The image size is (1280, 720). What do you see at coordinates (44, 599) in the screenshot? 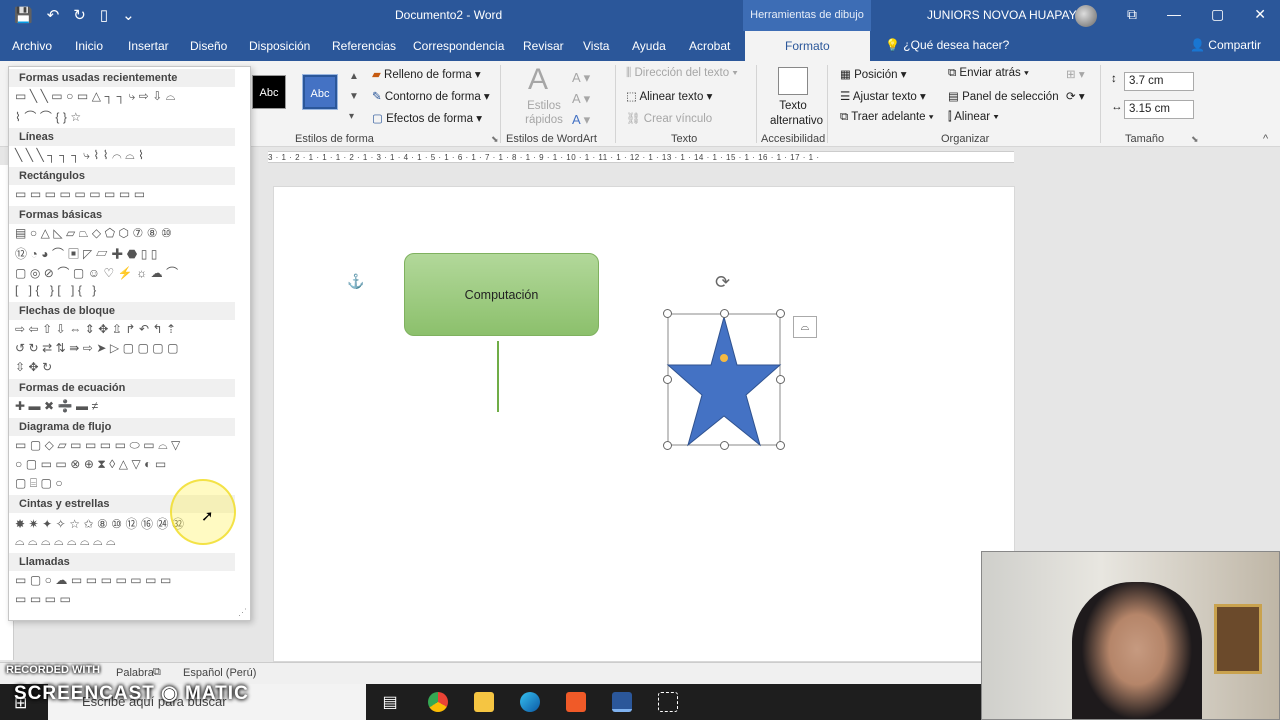
I see `shape-row: ▭▭▭▭` at bounding box center [44, 599].